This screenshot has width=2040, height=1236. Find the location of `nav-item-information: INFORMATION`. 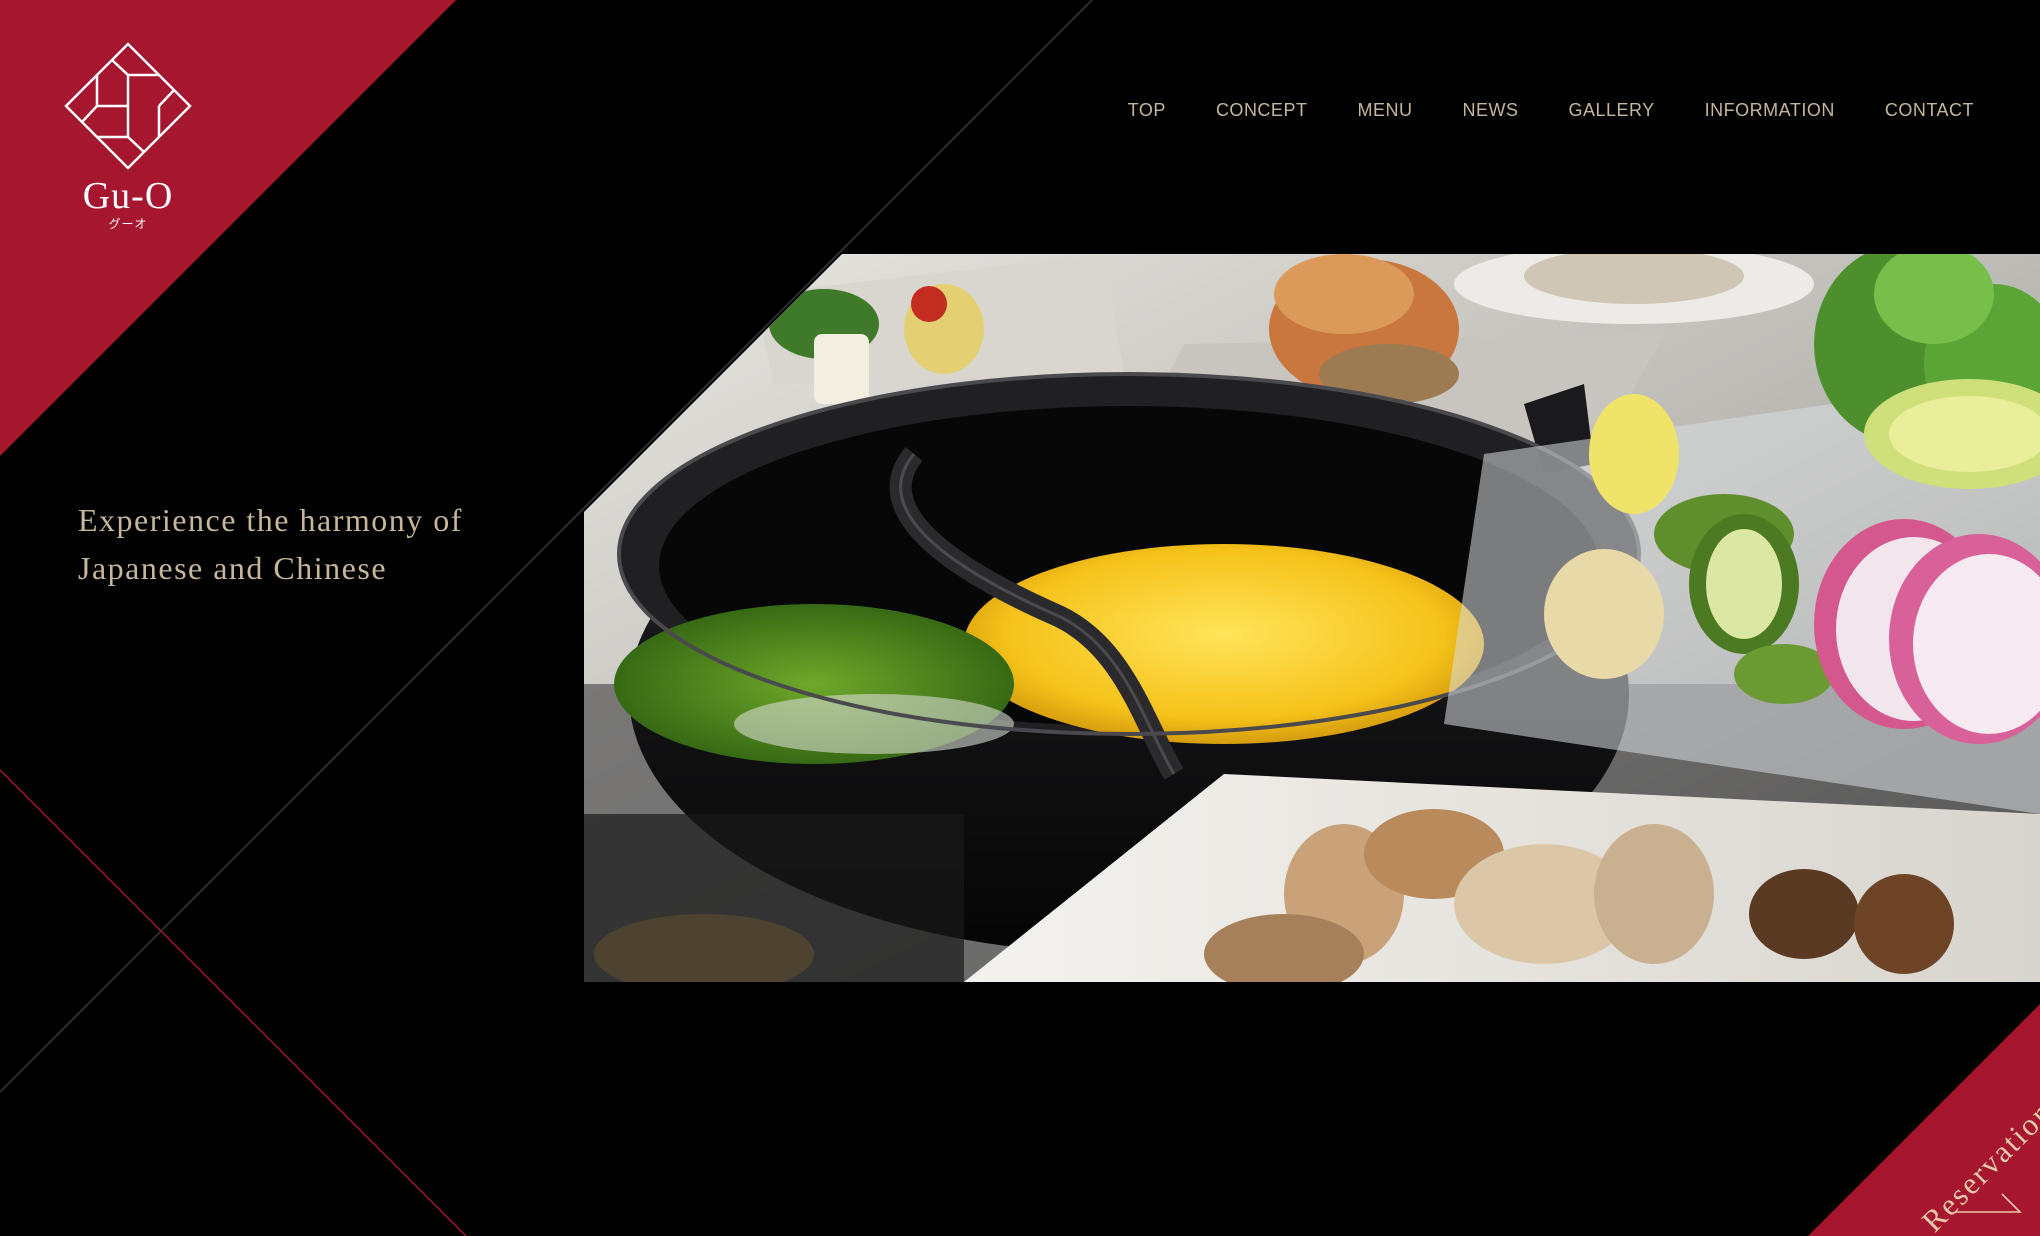

nav-item-information: INFORMATION is located at coordinates (1770, 110).